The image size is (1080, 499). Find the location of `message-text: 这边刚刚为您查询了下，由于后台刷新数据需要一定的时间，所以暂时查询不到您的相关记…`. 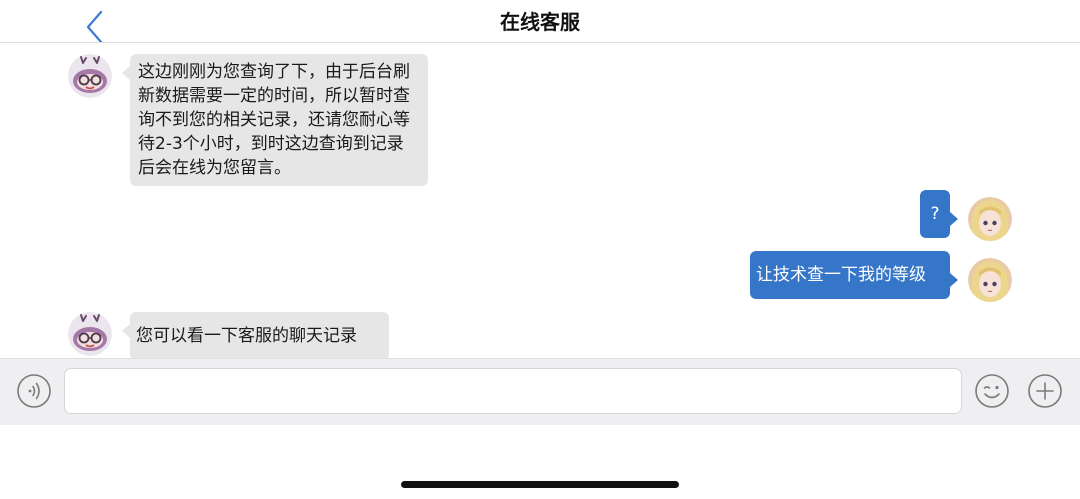

message-text: 这边刚刚为您查询了下，由于后台刷新数据需要一定的时间，所以暂时查询不到您的相关记… is located at coordinates (274, 120).